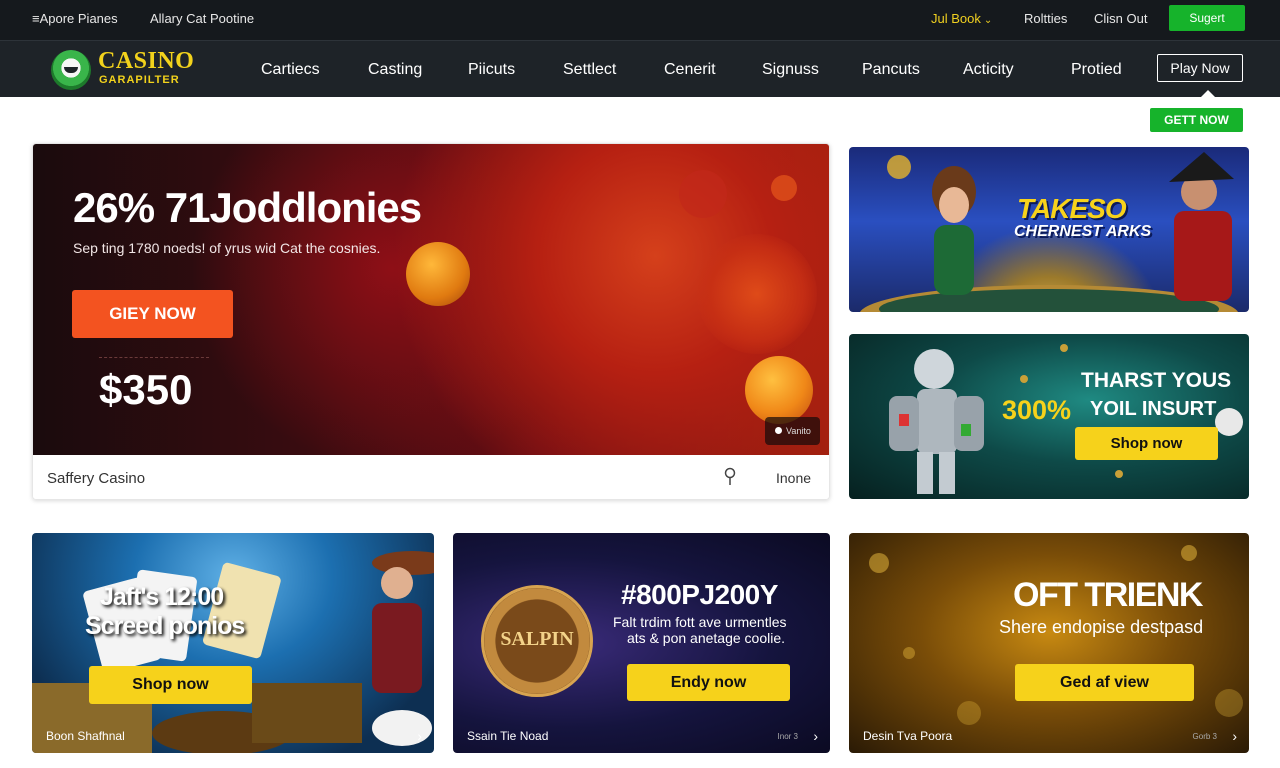  Describe the element at coordinates (146, 389) in the screenshot. I see `bonus-amount: $350` at that location.